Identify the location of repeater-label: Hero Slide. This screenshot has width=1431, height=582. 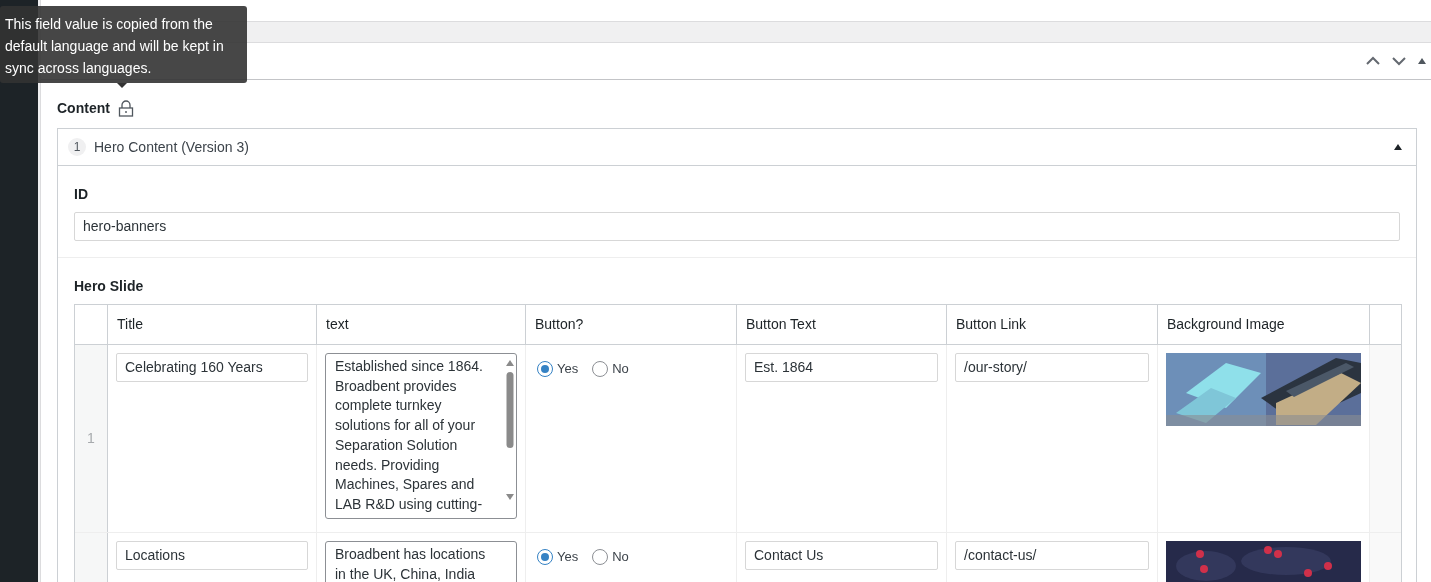
(109, 285).